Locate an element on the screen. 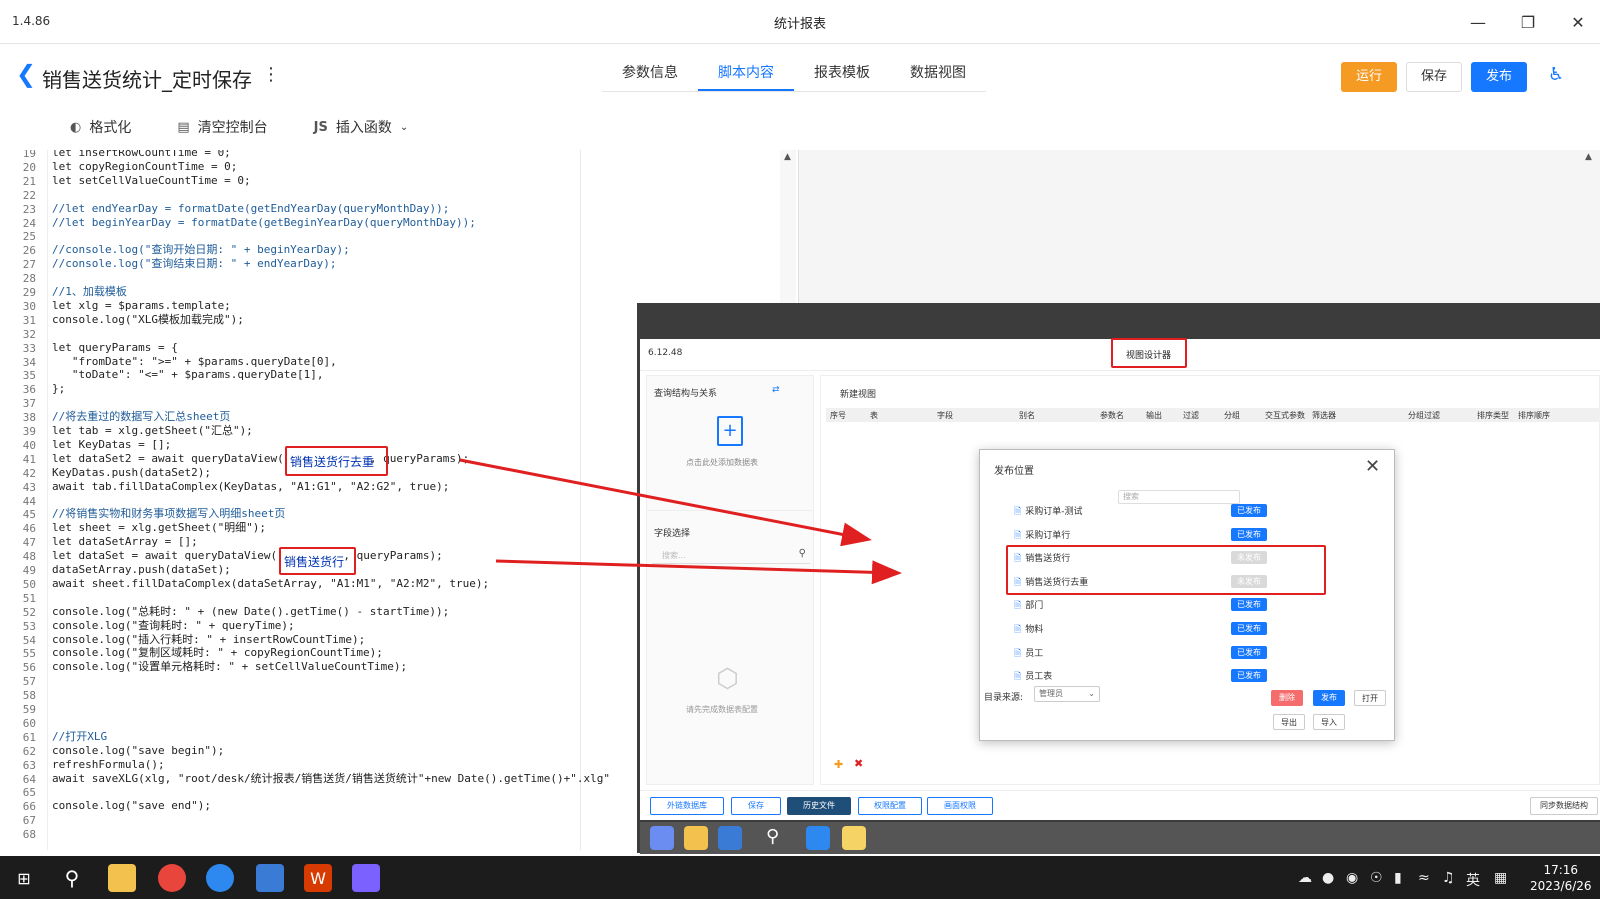  publish-item-label: 员工表 is located at coordinates (1039, 677).